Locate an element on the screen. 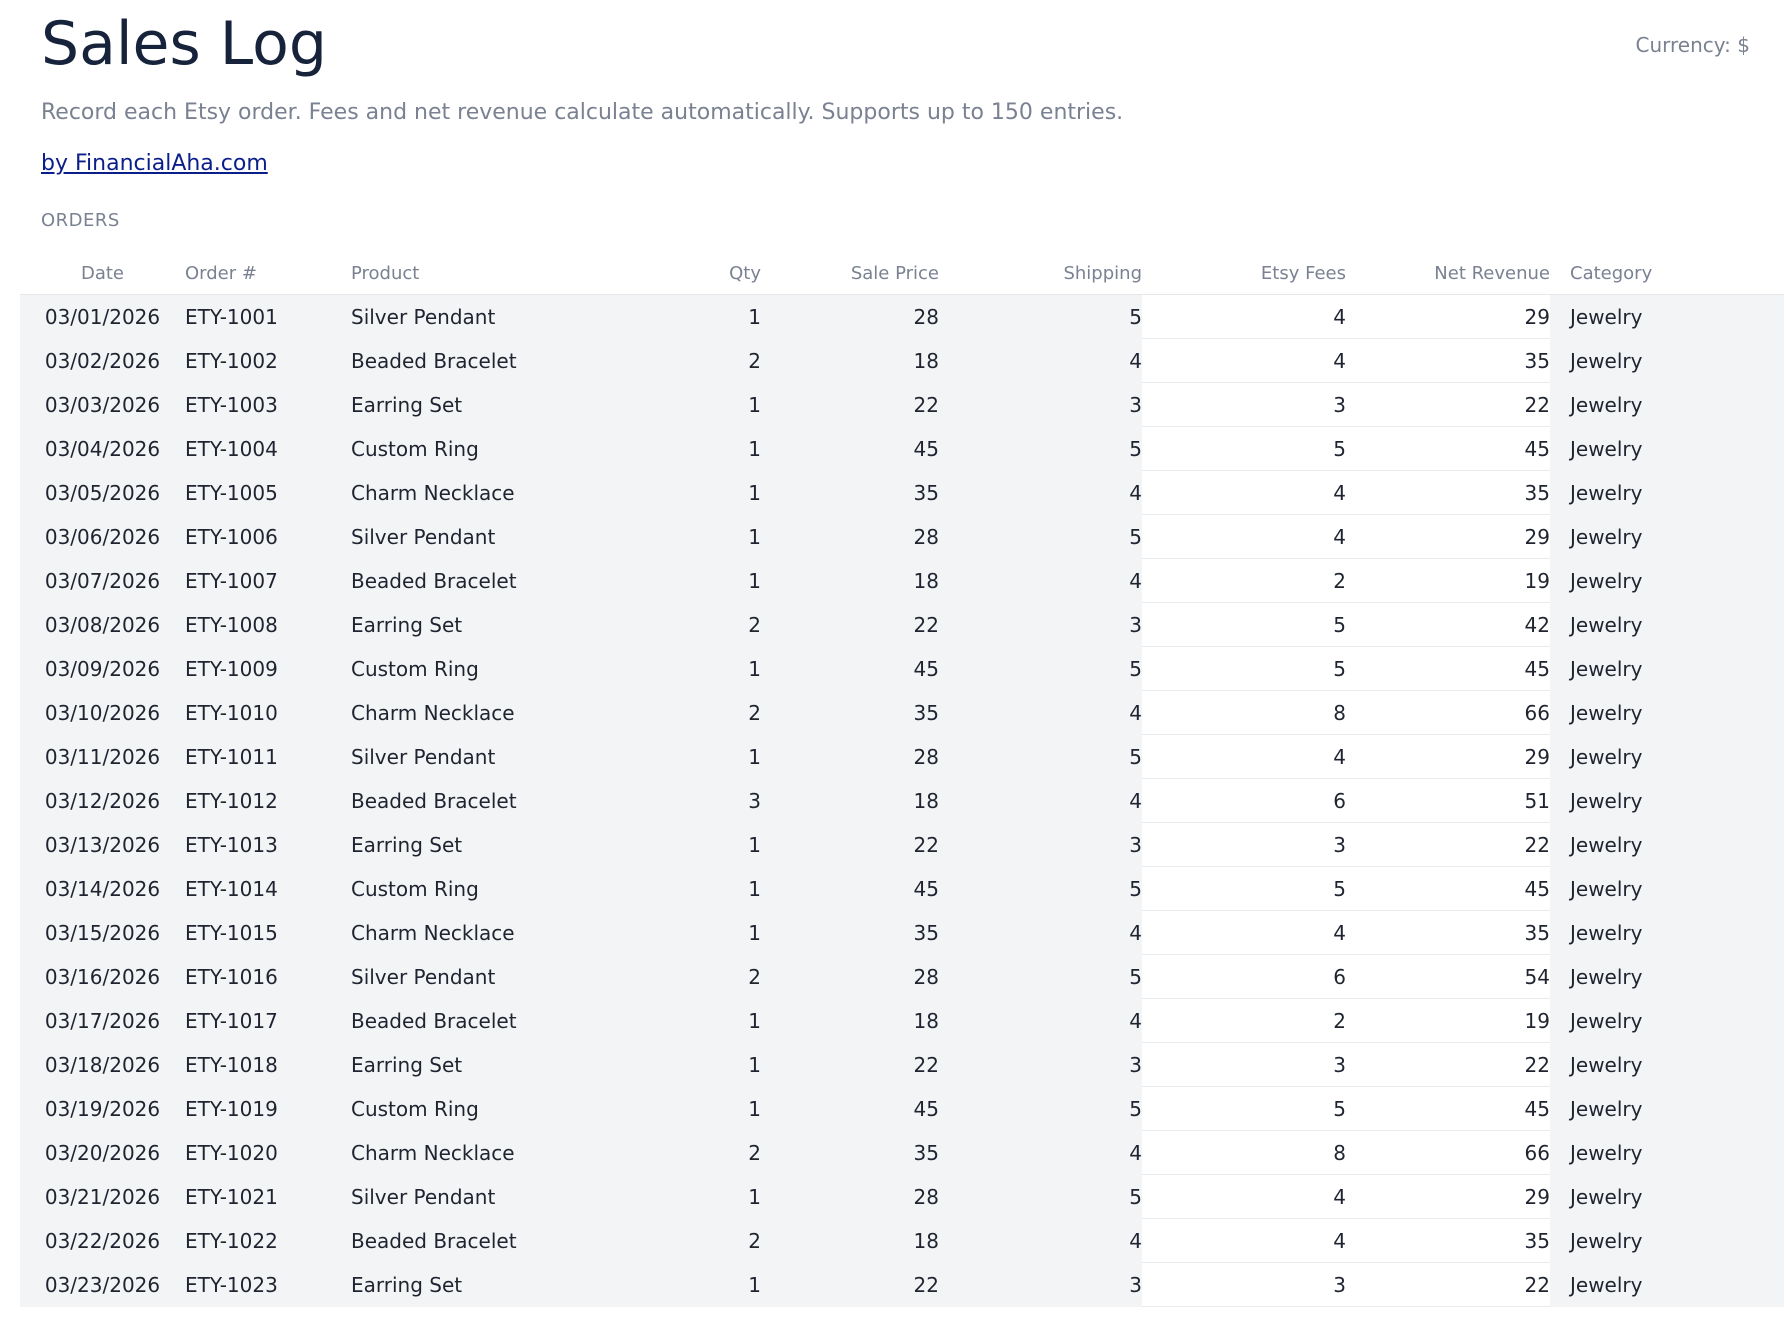 This screenshot has width=1784, height=1318. order-number-cell: ETY-1001 is located at coordinates (268, 316).